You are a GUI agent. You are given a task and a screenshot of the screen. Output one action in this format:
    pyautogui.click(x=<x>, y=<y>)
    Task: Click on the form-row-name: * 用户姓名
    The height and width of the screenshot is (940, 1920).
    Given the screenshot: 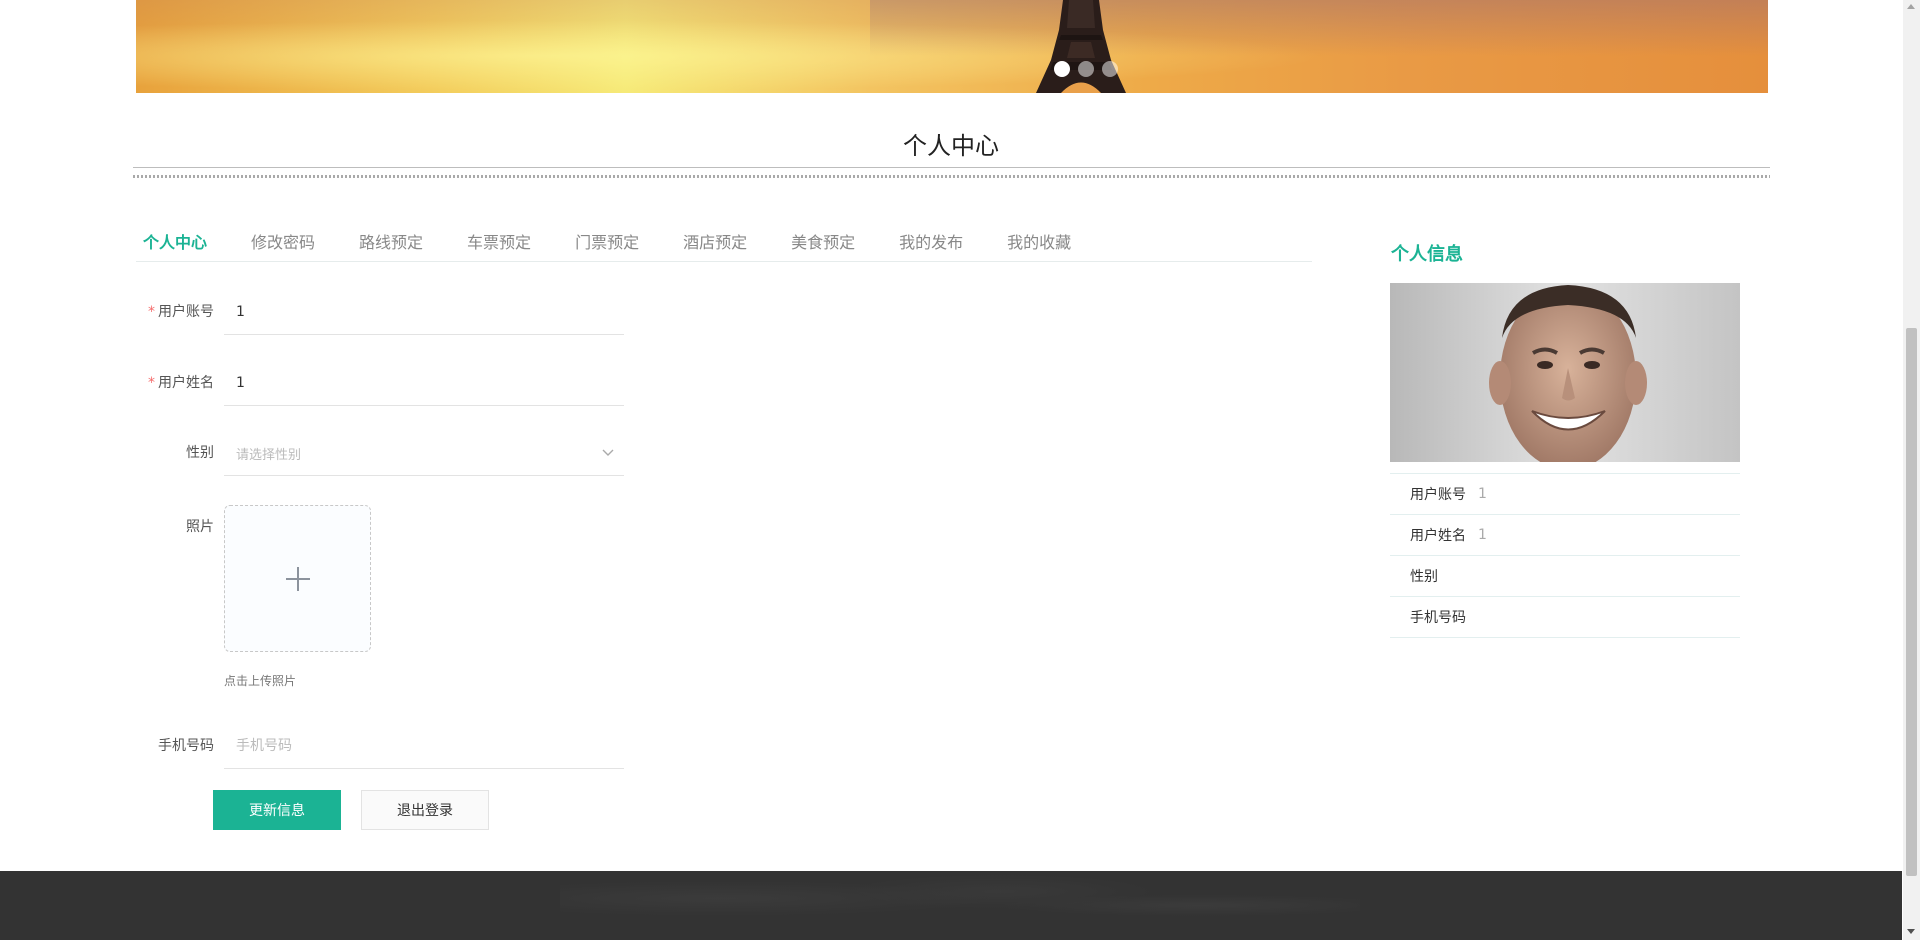 What is the action you would take?
    pyautogui.click(x=381, y=383)
    